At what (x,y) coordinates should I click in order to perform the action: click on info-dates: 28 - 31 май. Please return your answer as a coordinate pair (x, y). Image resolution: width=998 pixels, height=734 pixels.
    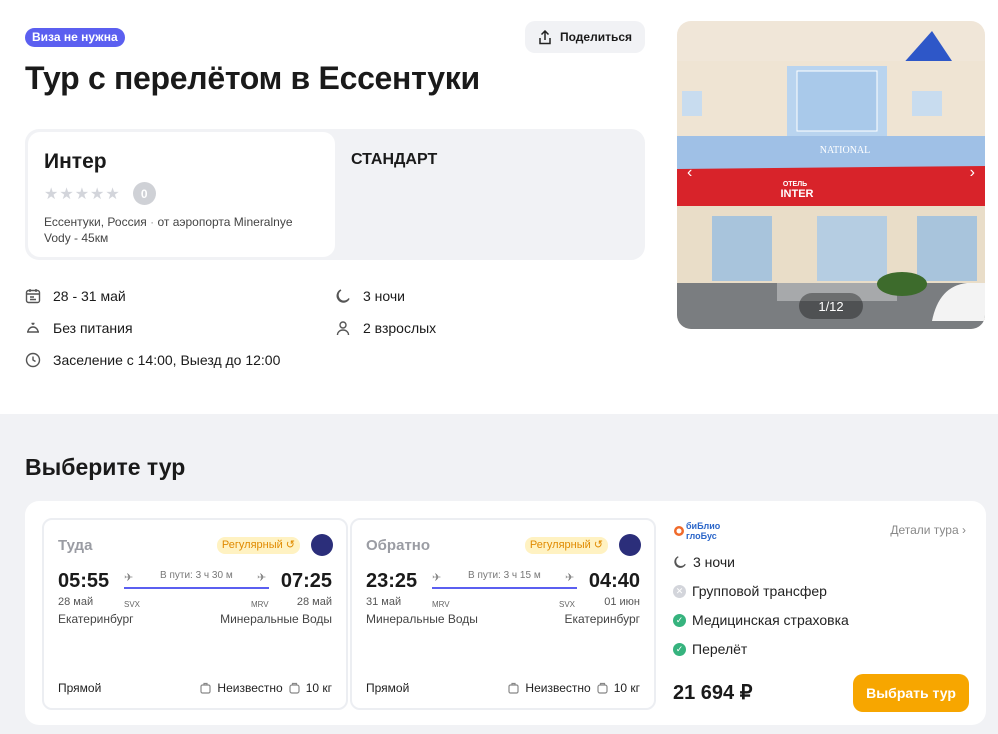
    Looking at the image, I should click on (75, 296).